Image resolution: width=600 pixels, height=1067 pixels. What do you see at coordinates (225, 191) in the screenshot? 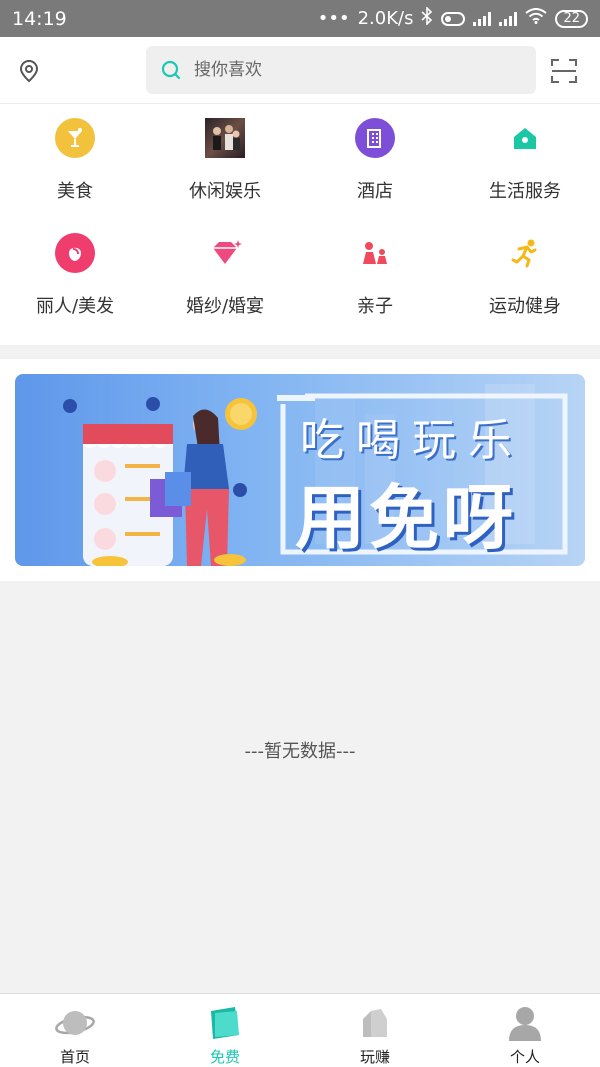
I see `category-label: 休闲娱乐` at bounding box center [225, 191].